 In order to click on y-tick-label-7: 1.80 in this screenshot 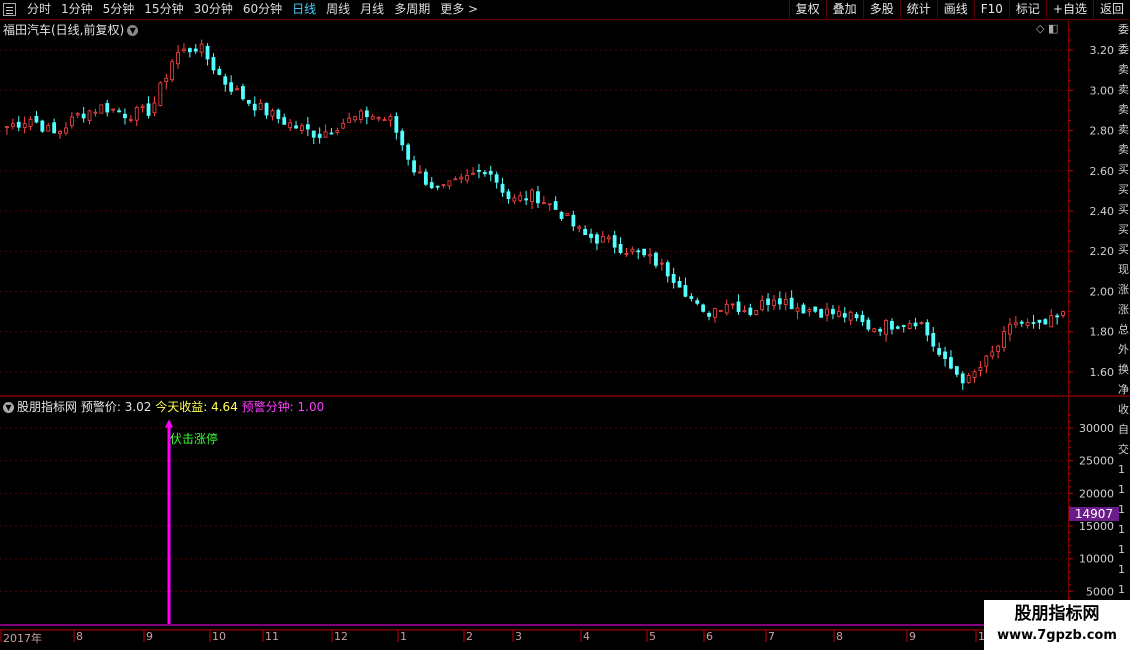, I will do `click(1102, 332)`.